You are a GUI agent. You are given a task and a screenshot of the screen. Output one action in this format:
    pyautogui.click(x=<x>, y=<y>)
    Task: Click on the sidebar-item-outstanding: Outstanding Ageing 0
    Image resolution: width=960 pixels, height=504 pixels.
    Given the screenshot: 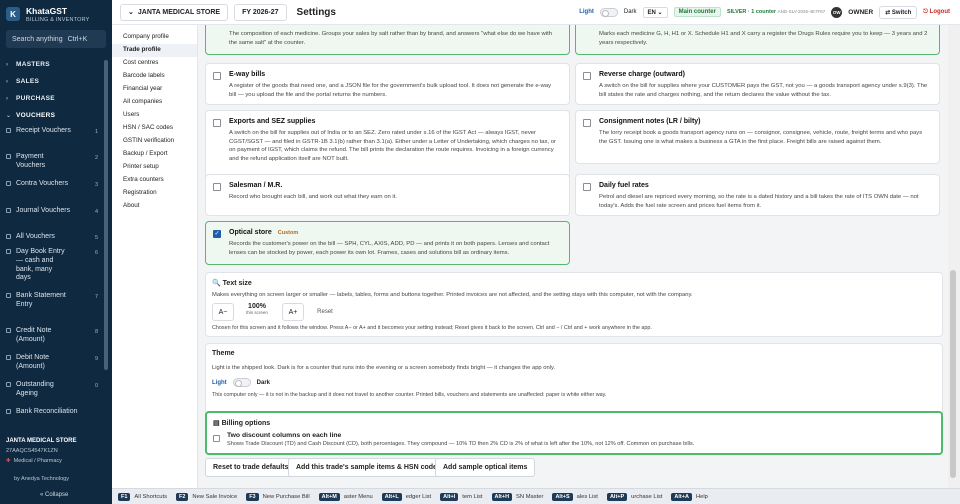 What is the action you would take?
    pyautogui.click(x=51, y=391)
    